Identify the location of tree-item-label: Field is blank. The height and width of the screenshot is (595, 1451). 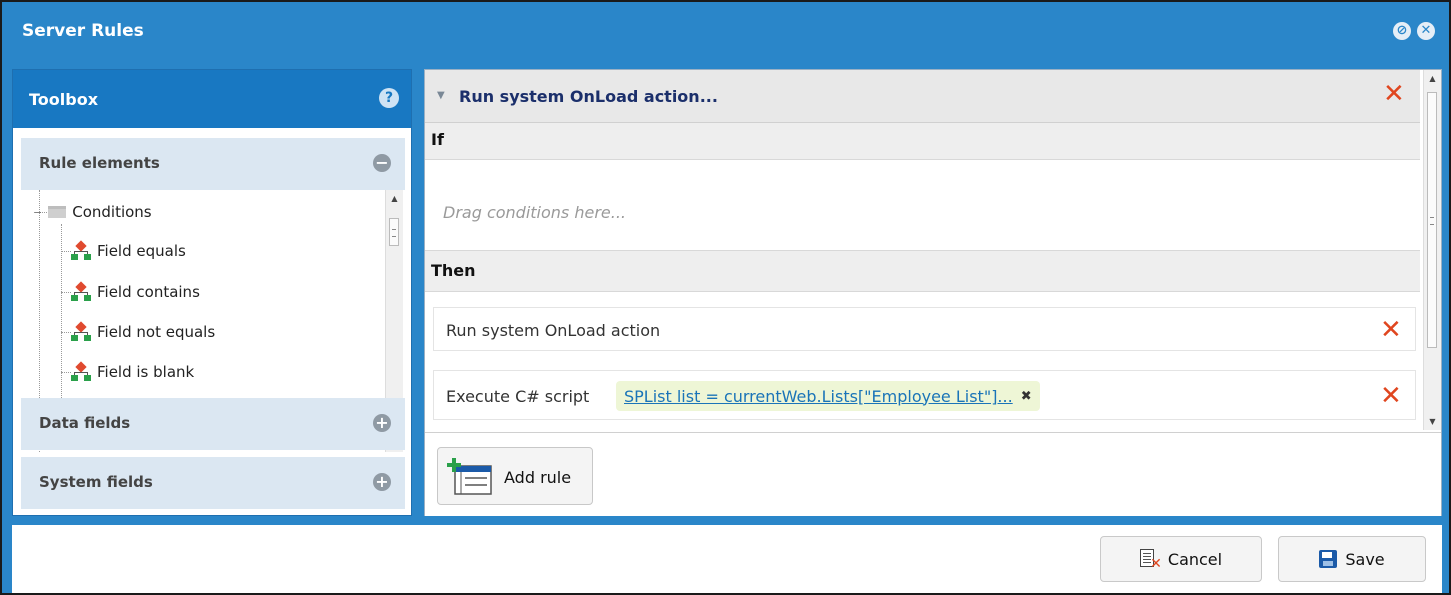
(146, 372).